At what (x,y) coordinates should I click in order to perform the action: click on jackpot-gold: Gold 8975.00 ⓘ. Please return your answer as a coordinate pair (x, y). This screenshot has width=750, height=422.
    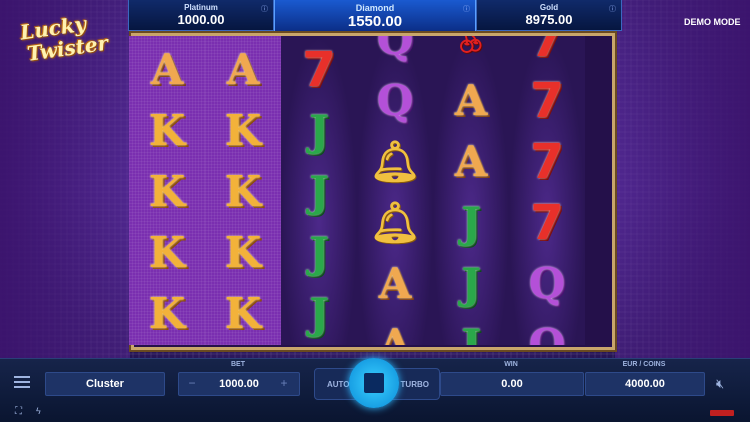
    Looking at the image, I should click on (549, 15).